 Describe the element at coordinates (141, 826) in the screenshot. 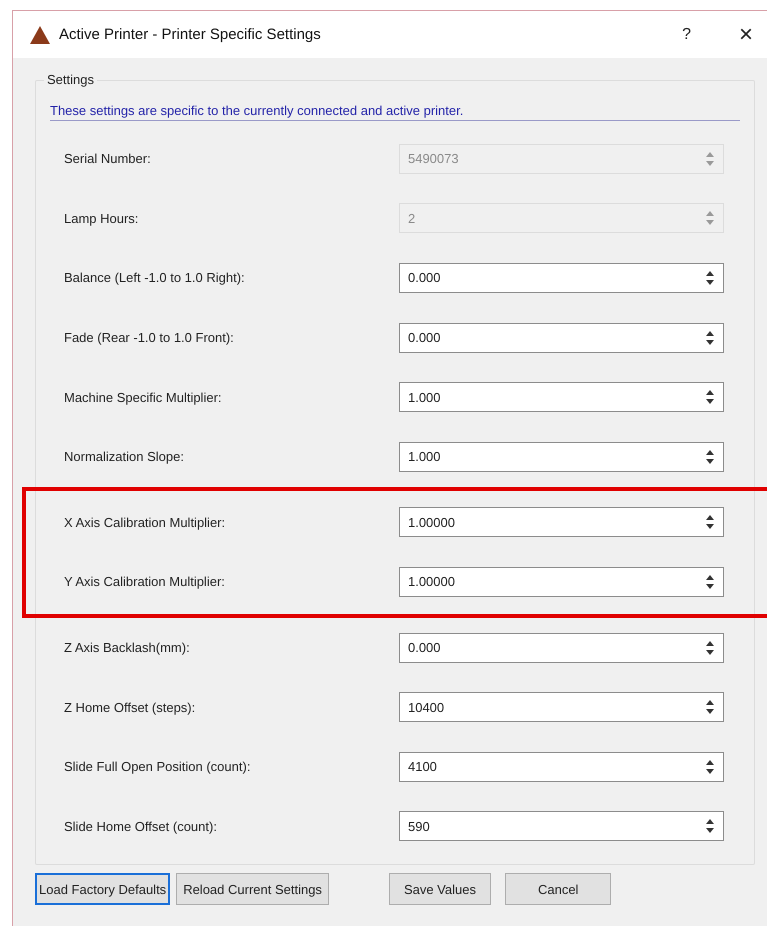

I see `field-label: Slide Home Offset (count):` at that location.